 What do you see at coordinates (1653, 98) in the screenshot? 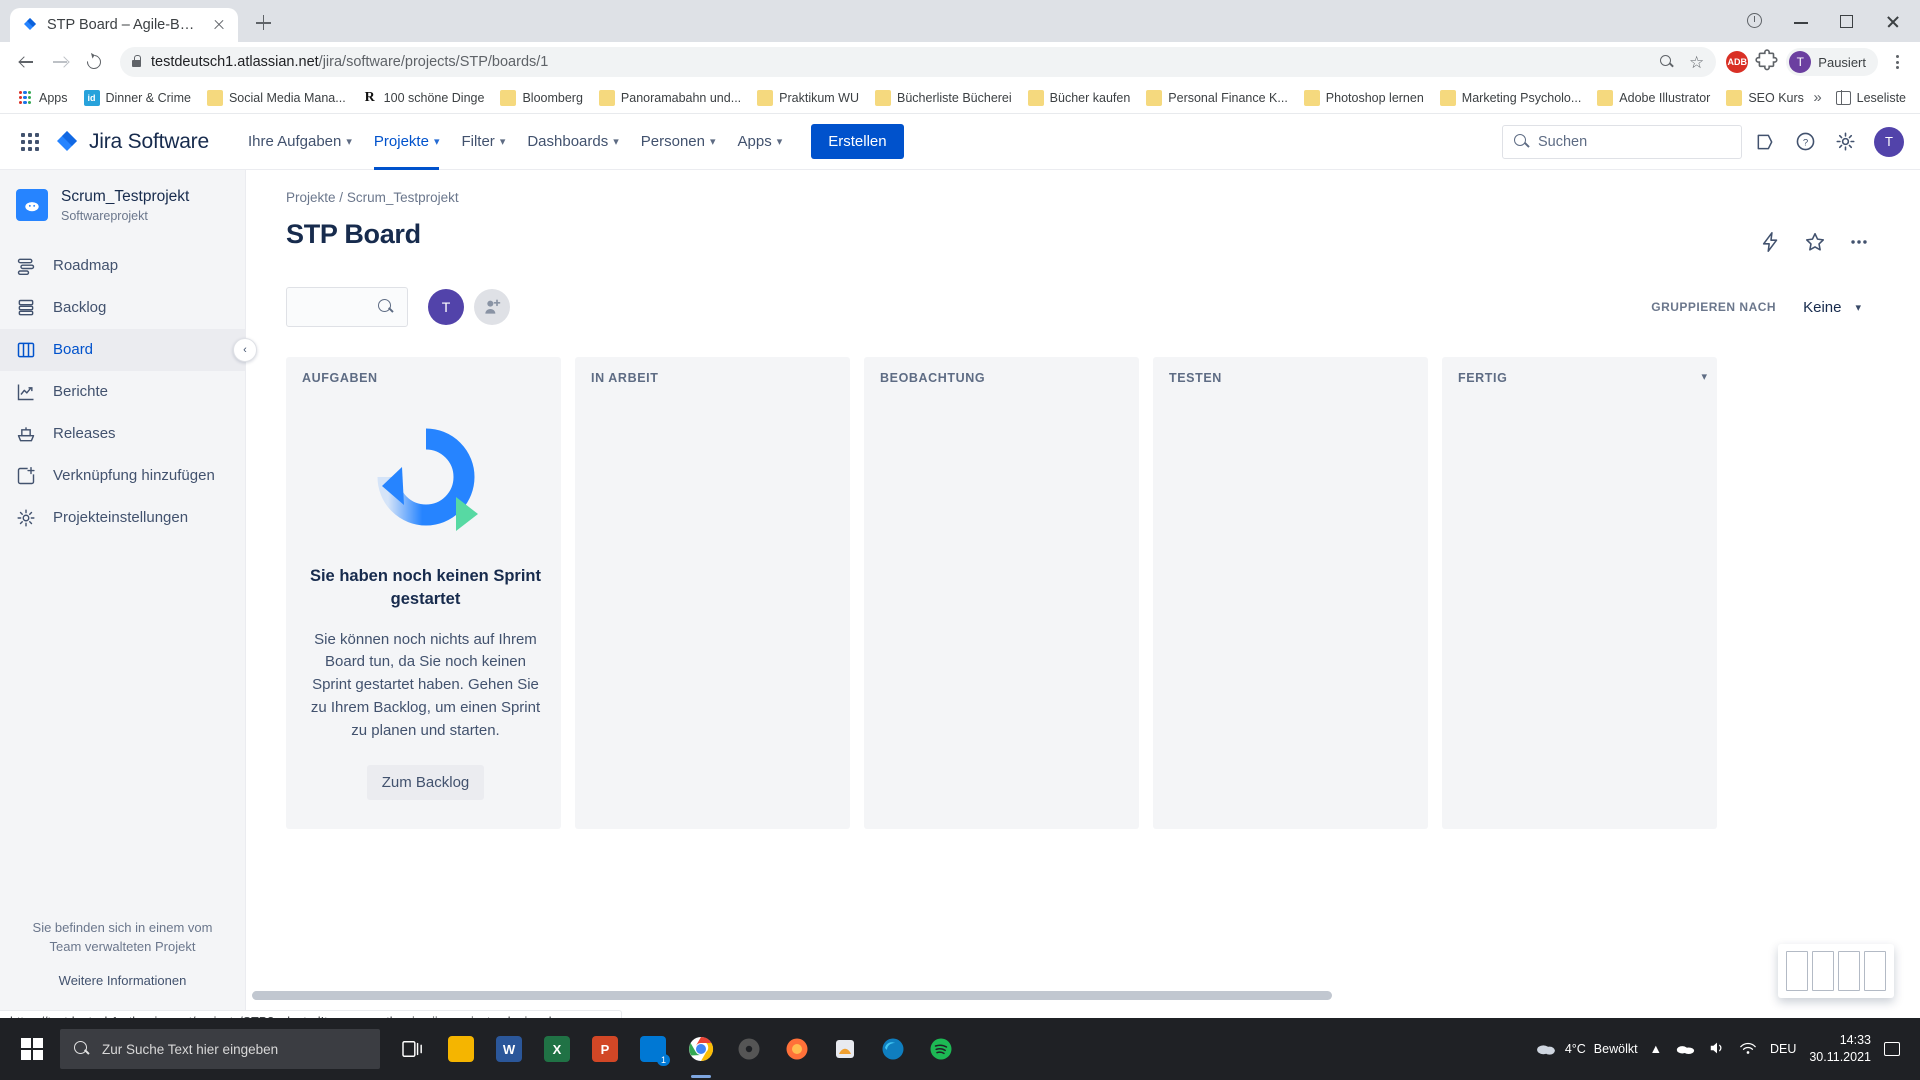
I see `bookmark-item: Adobe Illustrator` at bounding box center [1653, 98].